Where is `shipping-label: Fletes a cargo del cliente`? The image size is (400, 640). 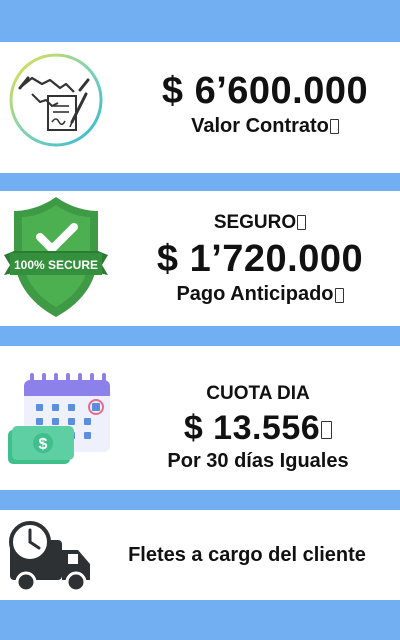 shipping-label: Fletes a cargo del cliente is located at coordinates (247, 554).